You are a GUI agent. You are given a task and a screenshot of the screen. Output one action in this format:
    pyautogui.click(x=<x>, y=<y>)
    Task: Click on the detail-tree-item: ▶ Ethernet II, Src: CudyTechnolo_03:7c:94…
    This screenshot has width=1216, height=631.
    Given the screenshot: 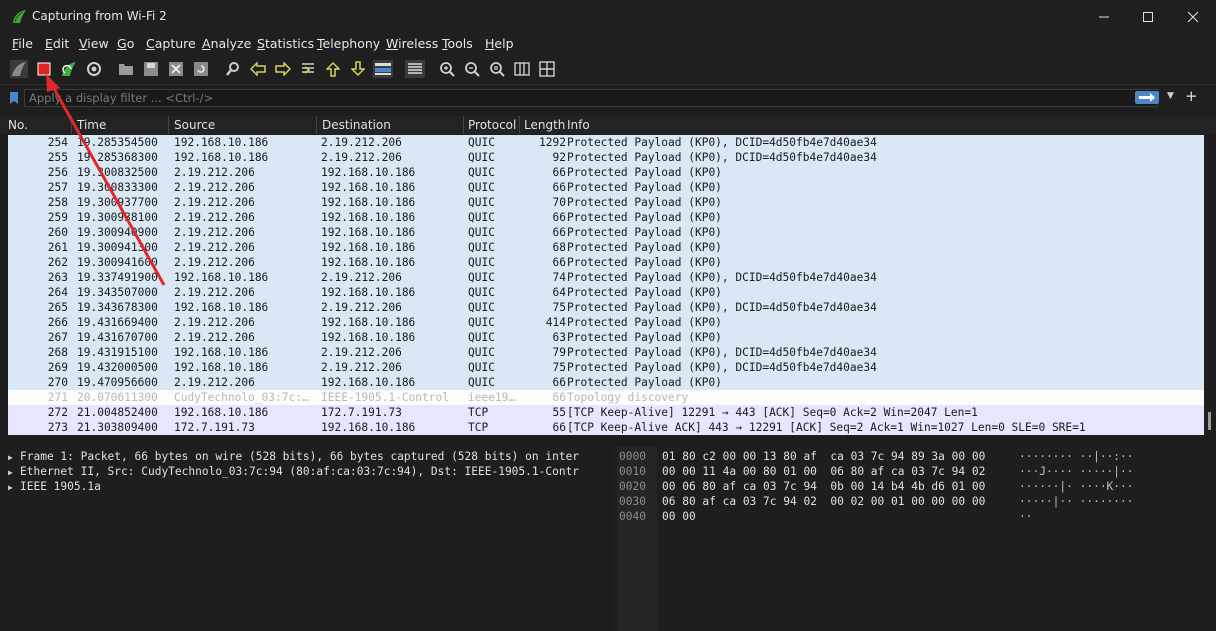 What is the action you would take?
    pyautogui.click(x=293, y=471)
    